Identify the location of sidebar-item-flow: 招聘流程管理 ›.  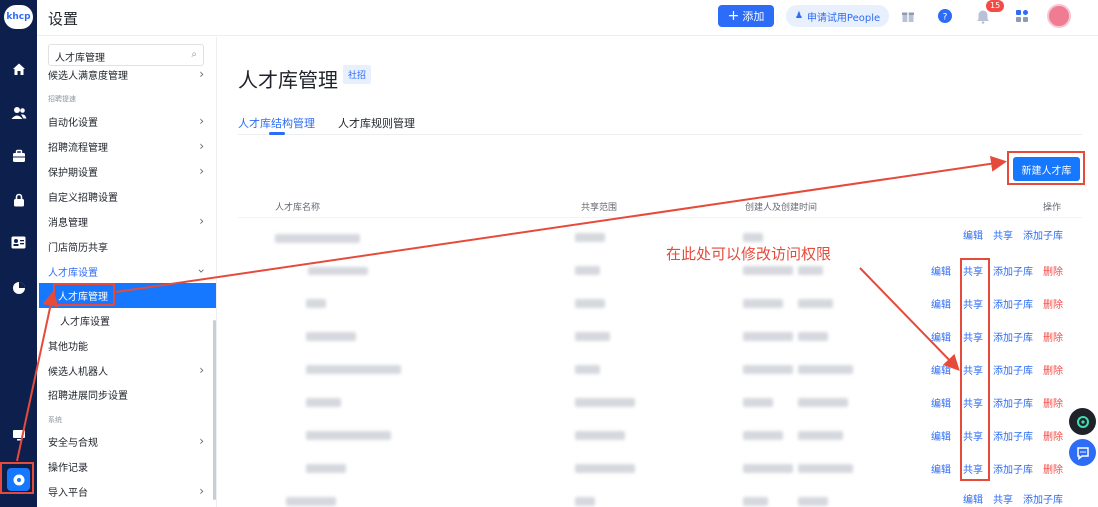
(132, 146).